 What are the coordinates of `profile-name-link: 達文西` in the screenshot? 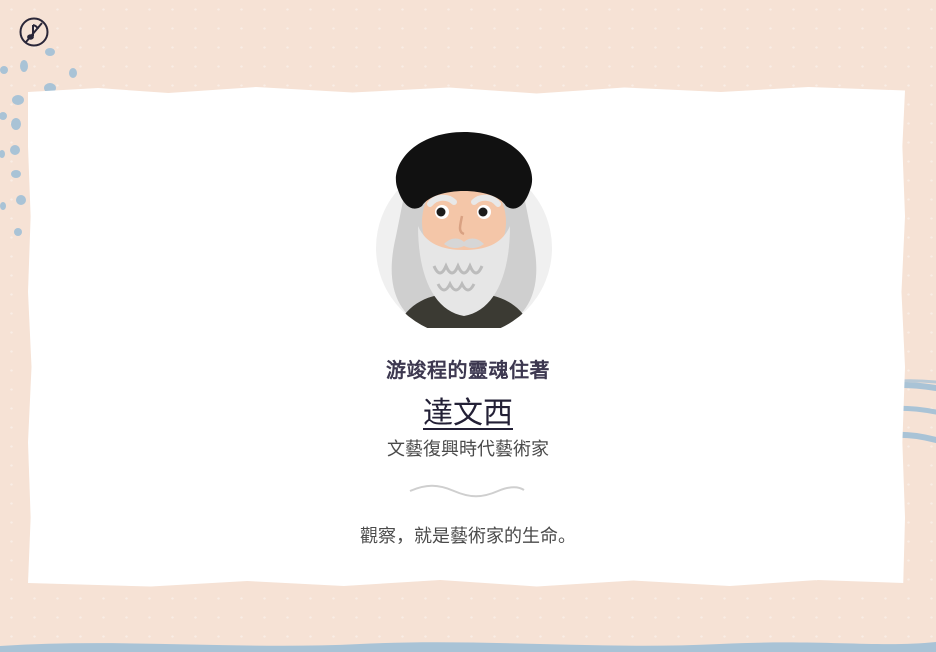 It's located at (468, 410).